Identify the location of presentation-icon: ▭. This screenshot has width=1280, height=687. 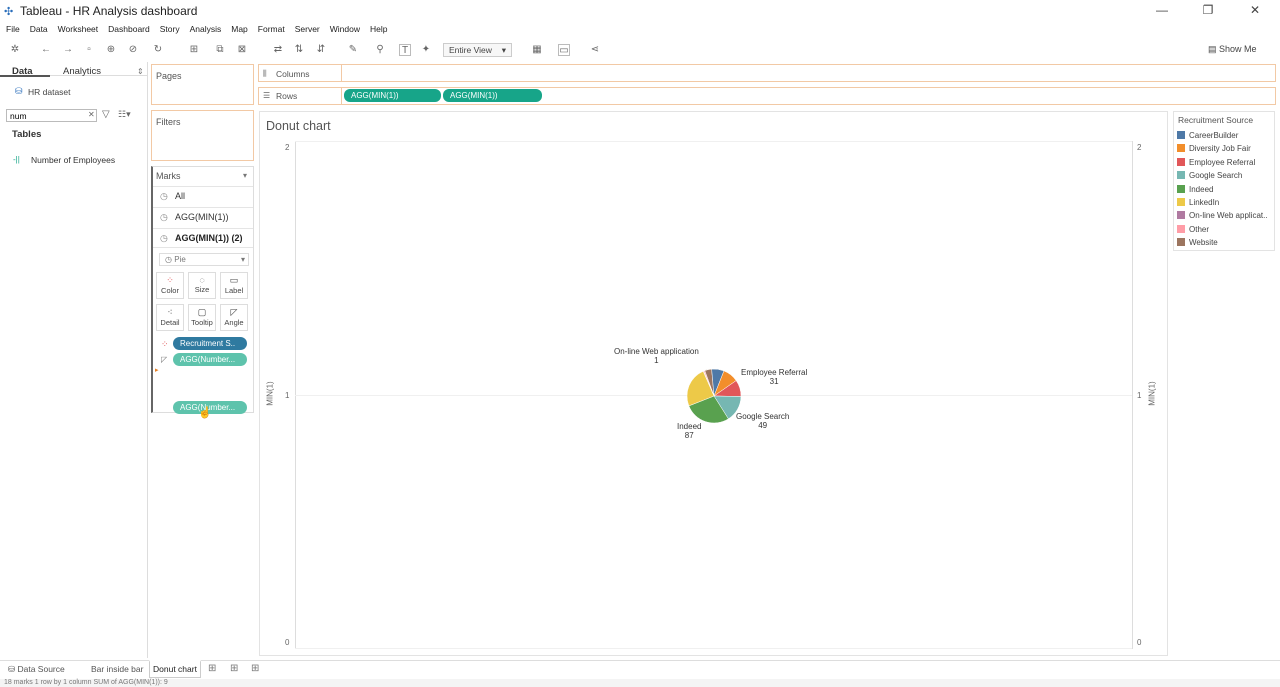
(564, 50).